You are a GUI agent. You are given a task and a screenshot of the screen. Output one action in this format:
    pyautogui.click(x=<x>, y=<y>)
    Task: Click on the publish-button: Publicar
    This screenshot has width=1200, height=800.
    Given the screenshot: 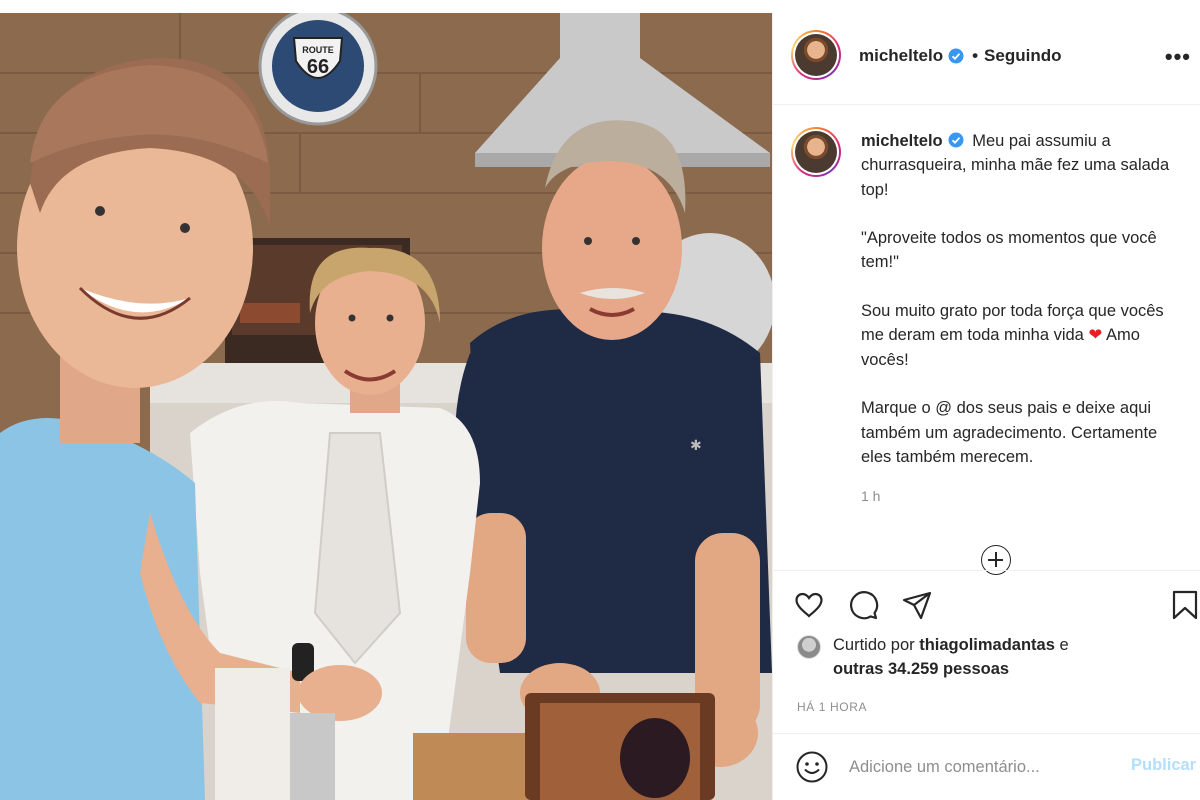 What is the action you would take?
    pyautogui.click(x=1163, y=765)
    